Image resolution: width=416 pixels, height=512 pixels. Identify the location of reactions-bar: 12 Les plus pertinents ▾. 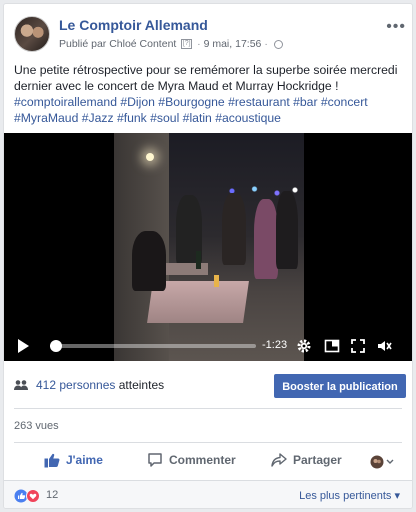
(208, 494).